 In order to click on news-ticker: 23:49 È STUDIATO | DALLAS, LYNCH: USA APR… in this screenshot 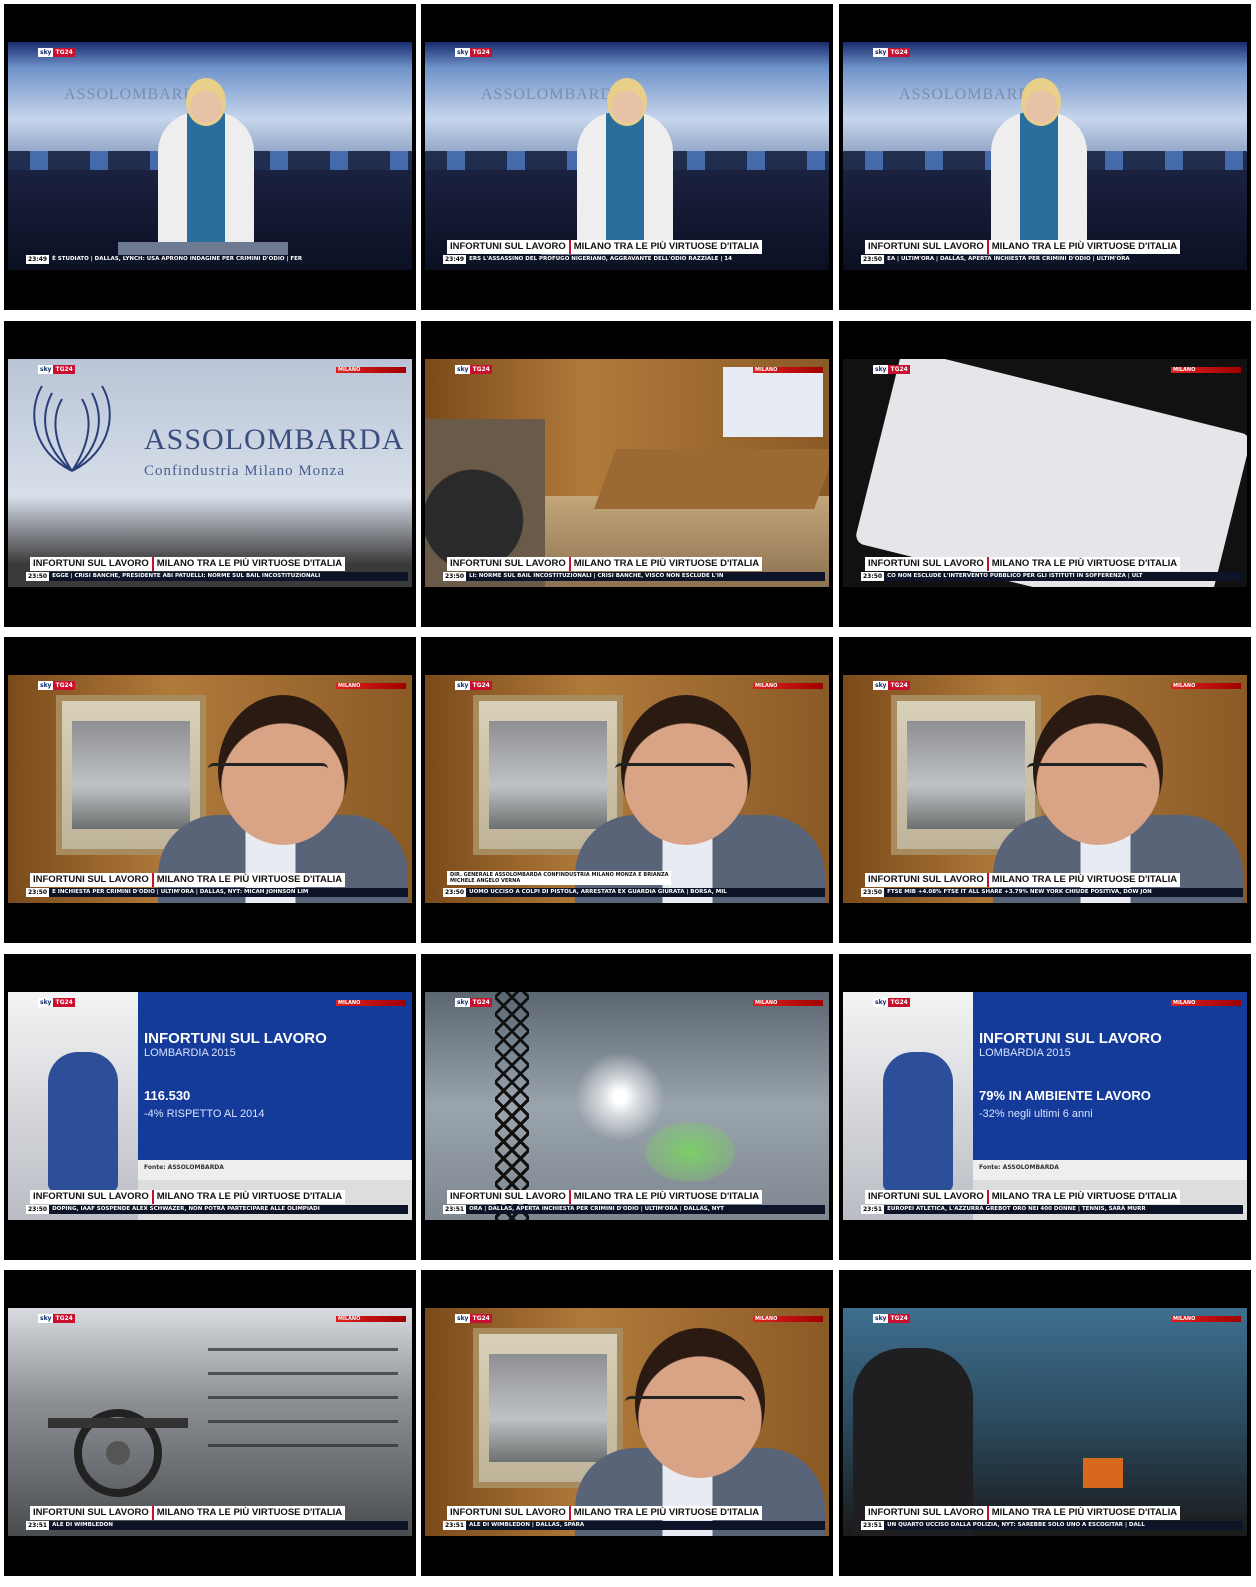, I will do `click(217, 259)`.